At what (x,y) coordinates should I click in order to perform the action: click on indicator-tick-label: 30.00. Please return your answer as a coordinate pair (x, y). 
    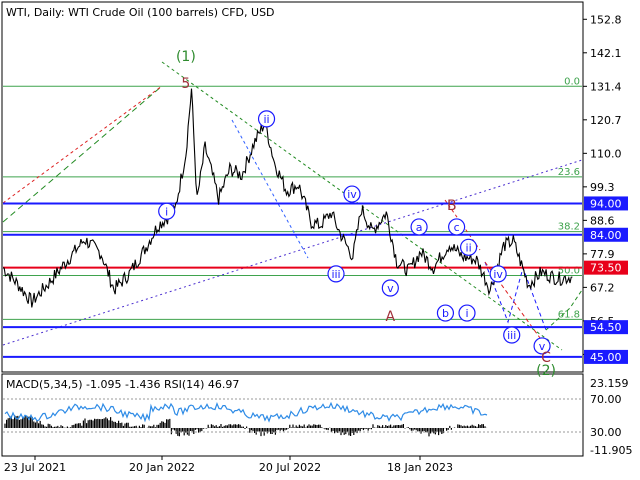
    Looking at the image, I should click on (606, 432).